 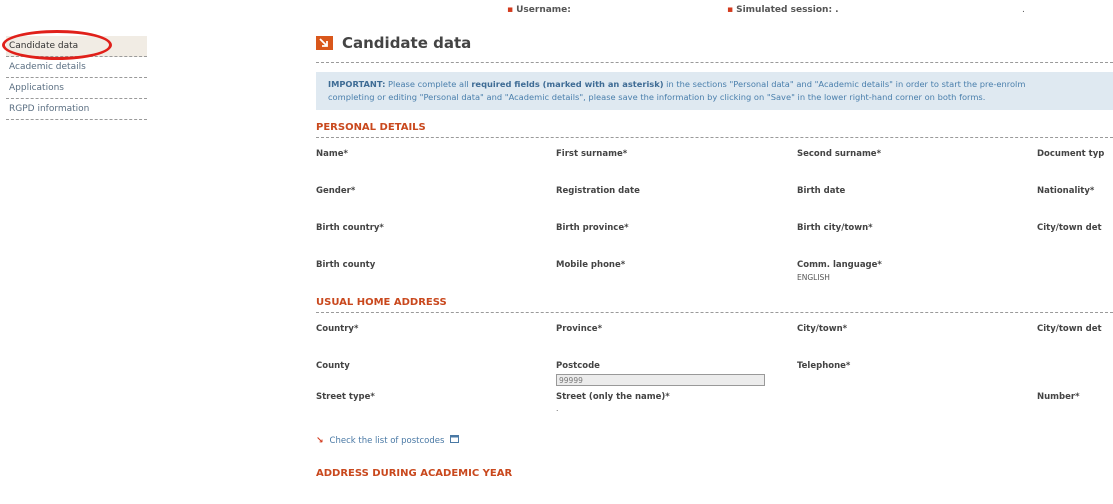 I want to click on street-name-value: ., so click(x=557, y=408).